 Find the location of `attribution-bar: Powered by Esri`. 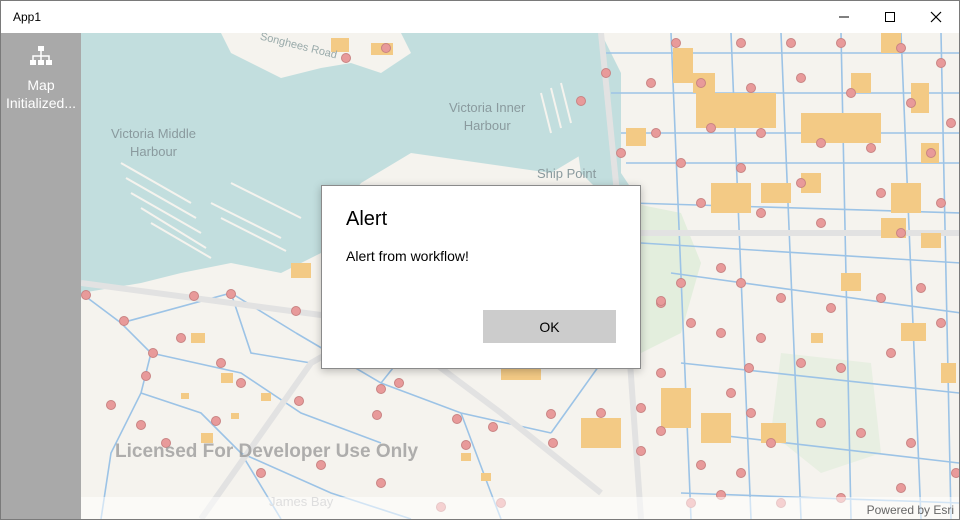

attribution-bar: Powered by Esri is located at coordinates (520, 508).